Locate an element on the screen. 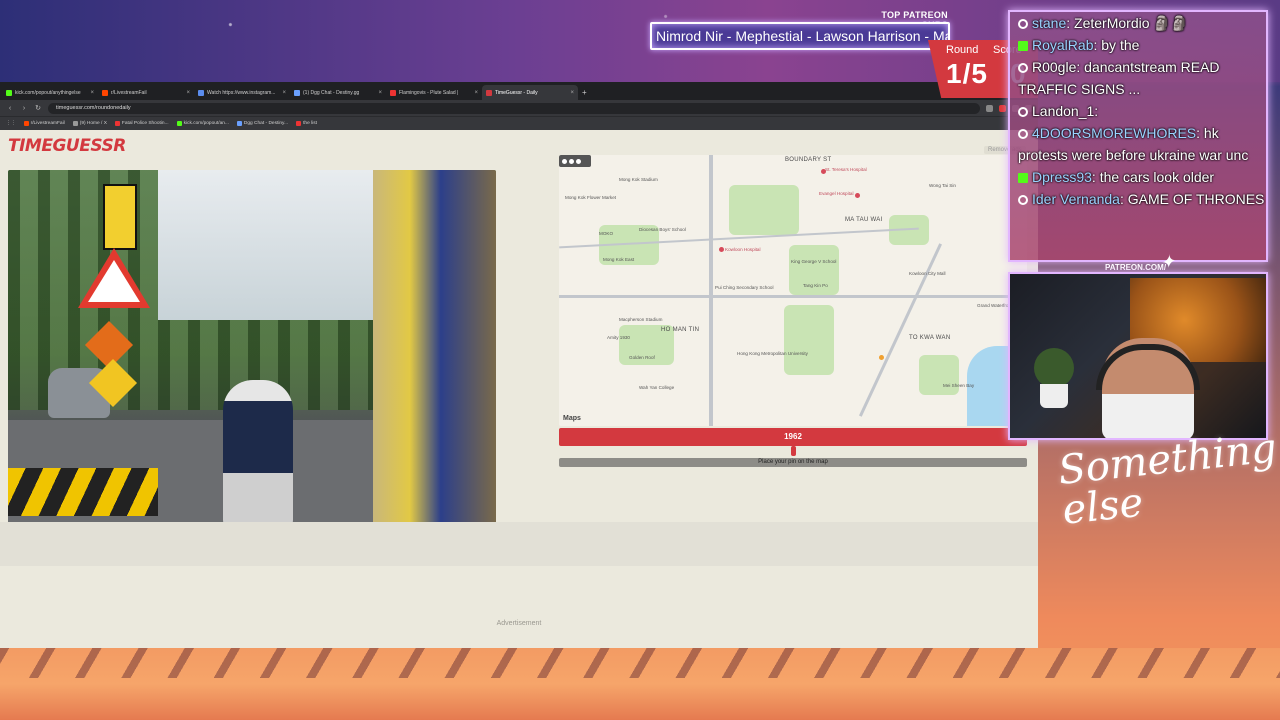 This screenshot has width=1280, height=720. apps-grid-icon: ⋮⋮ is located at coordinates (11, 123).